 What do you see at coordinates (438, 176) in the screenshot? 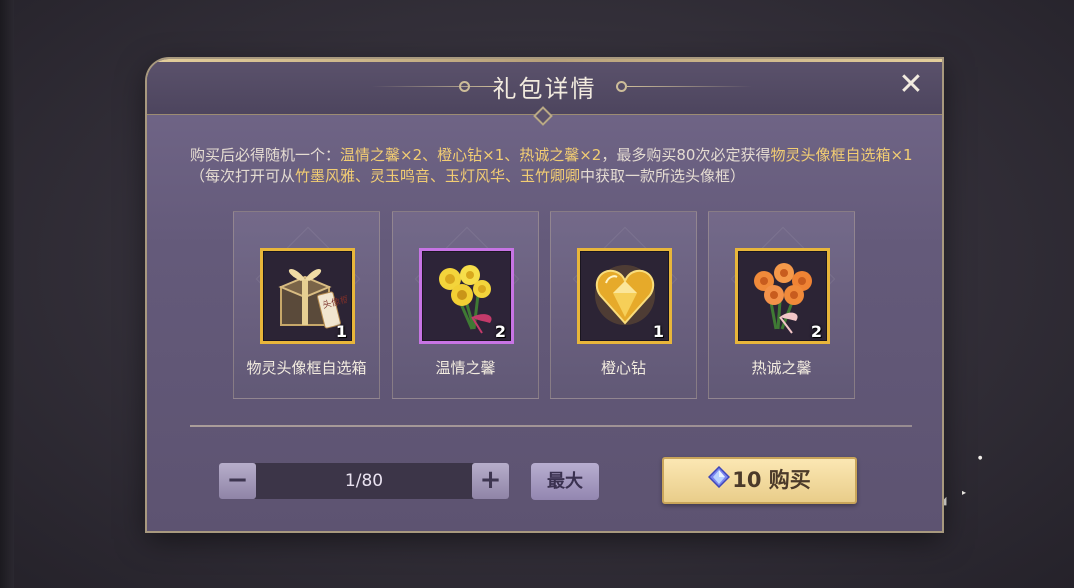
I see `description-highlight: 竹墨风雅、灵玉鸣音、玉灯风华、玉竹卿卿` at bounding box center [438, 176].